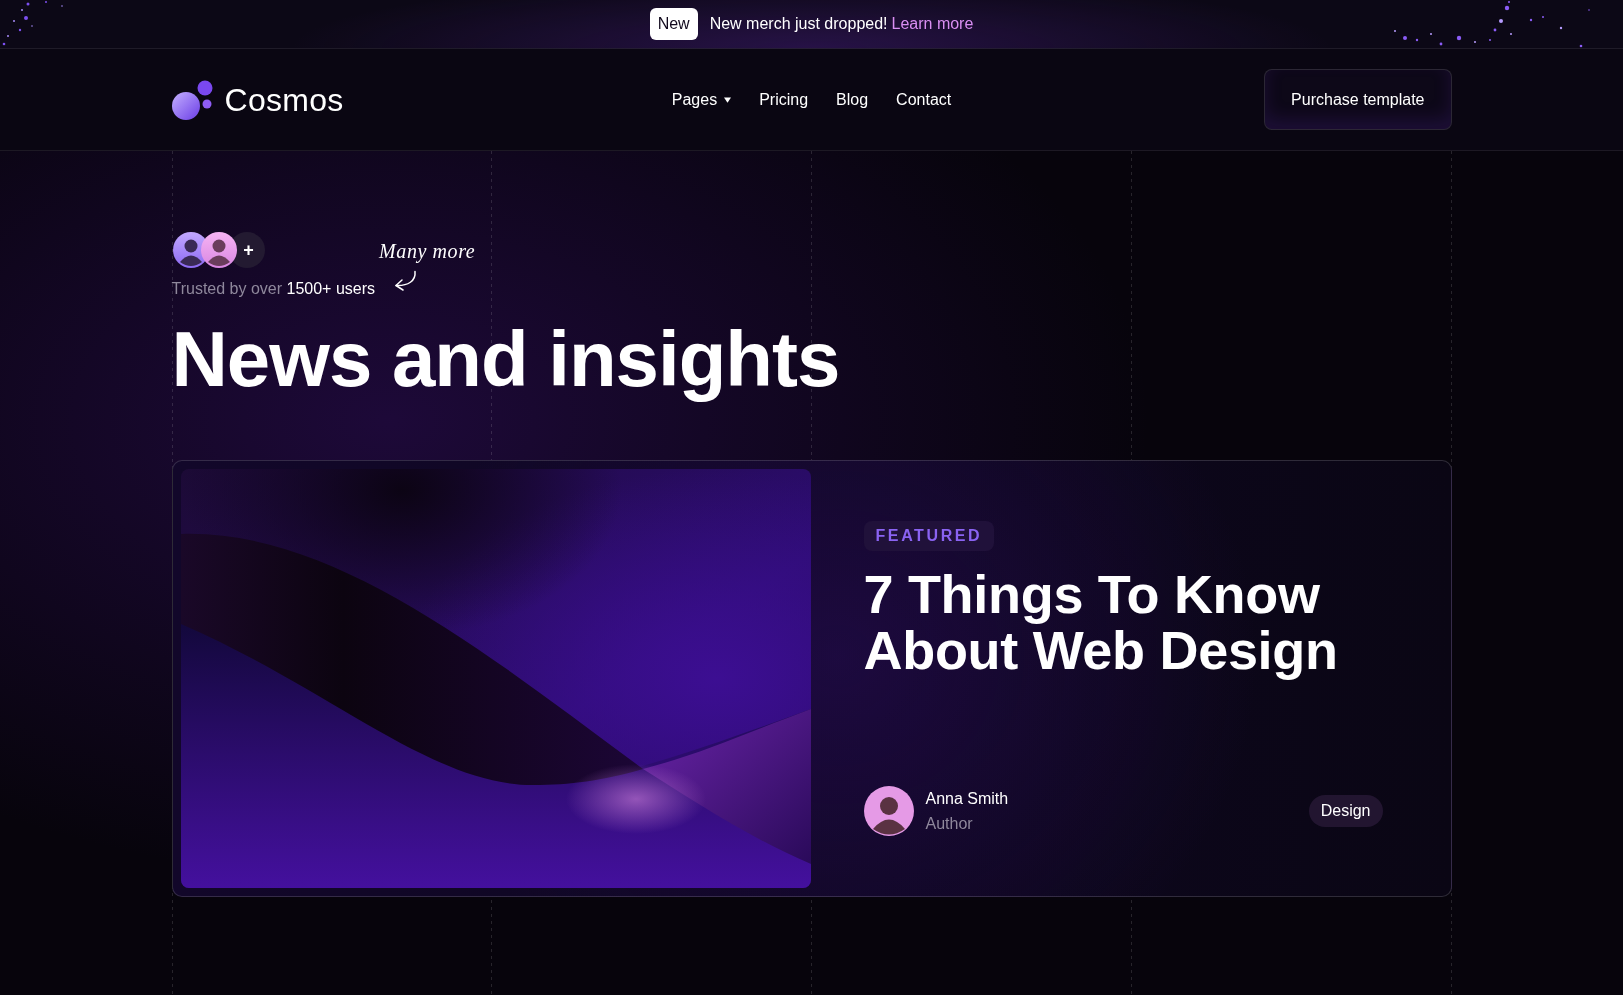 The width and height of the screenshot is (1623, 995). What do you see at coordinates (924, 99) in the screenshot?
I see `nav-link: Contact` at bounding box center [924, 99].